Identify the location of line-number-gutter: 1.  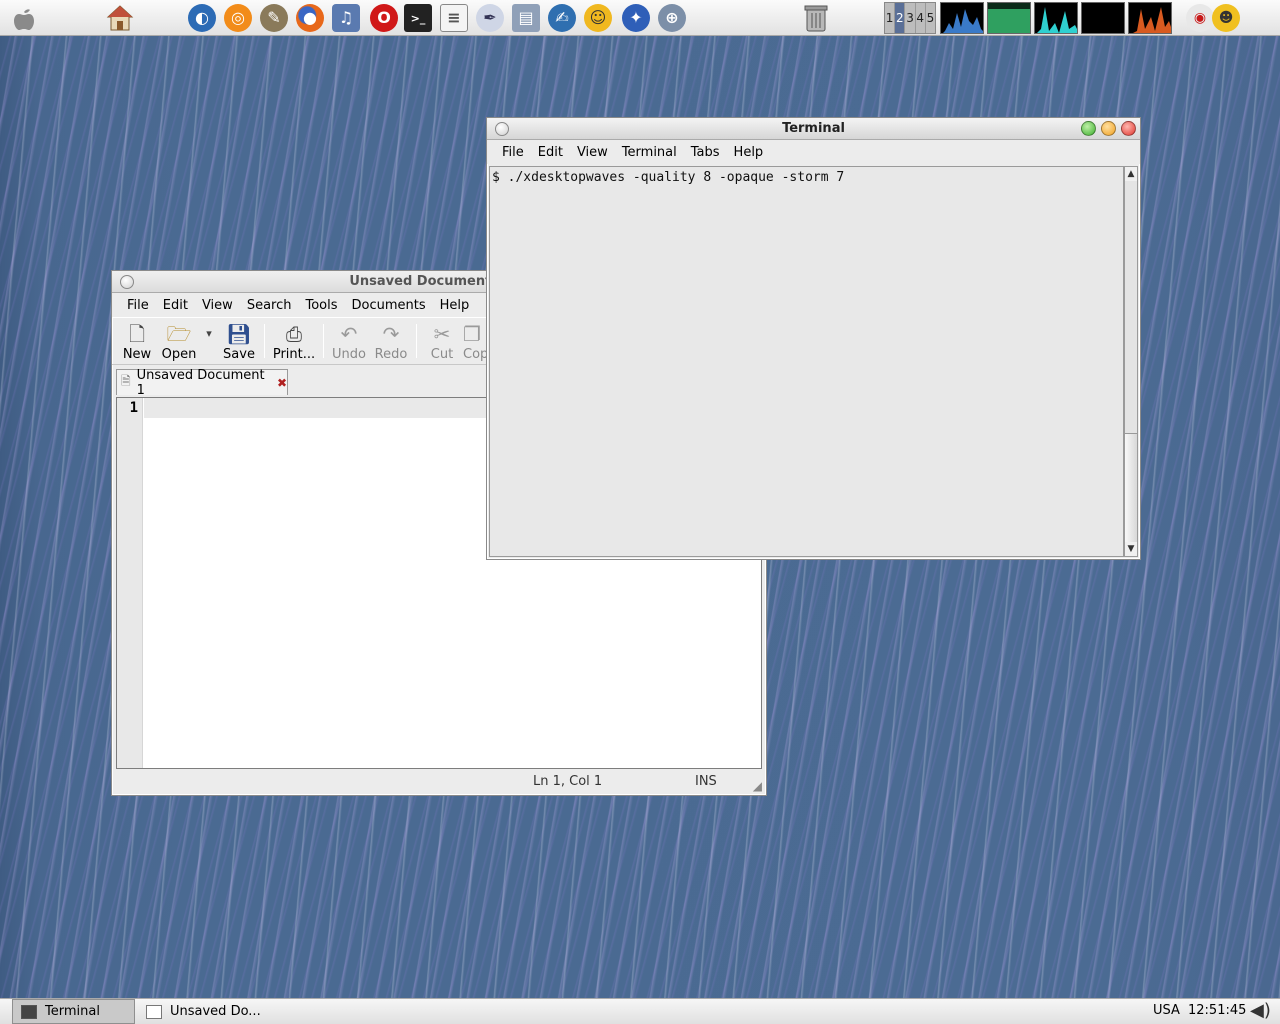
(130, 583).